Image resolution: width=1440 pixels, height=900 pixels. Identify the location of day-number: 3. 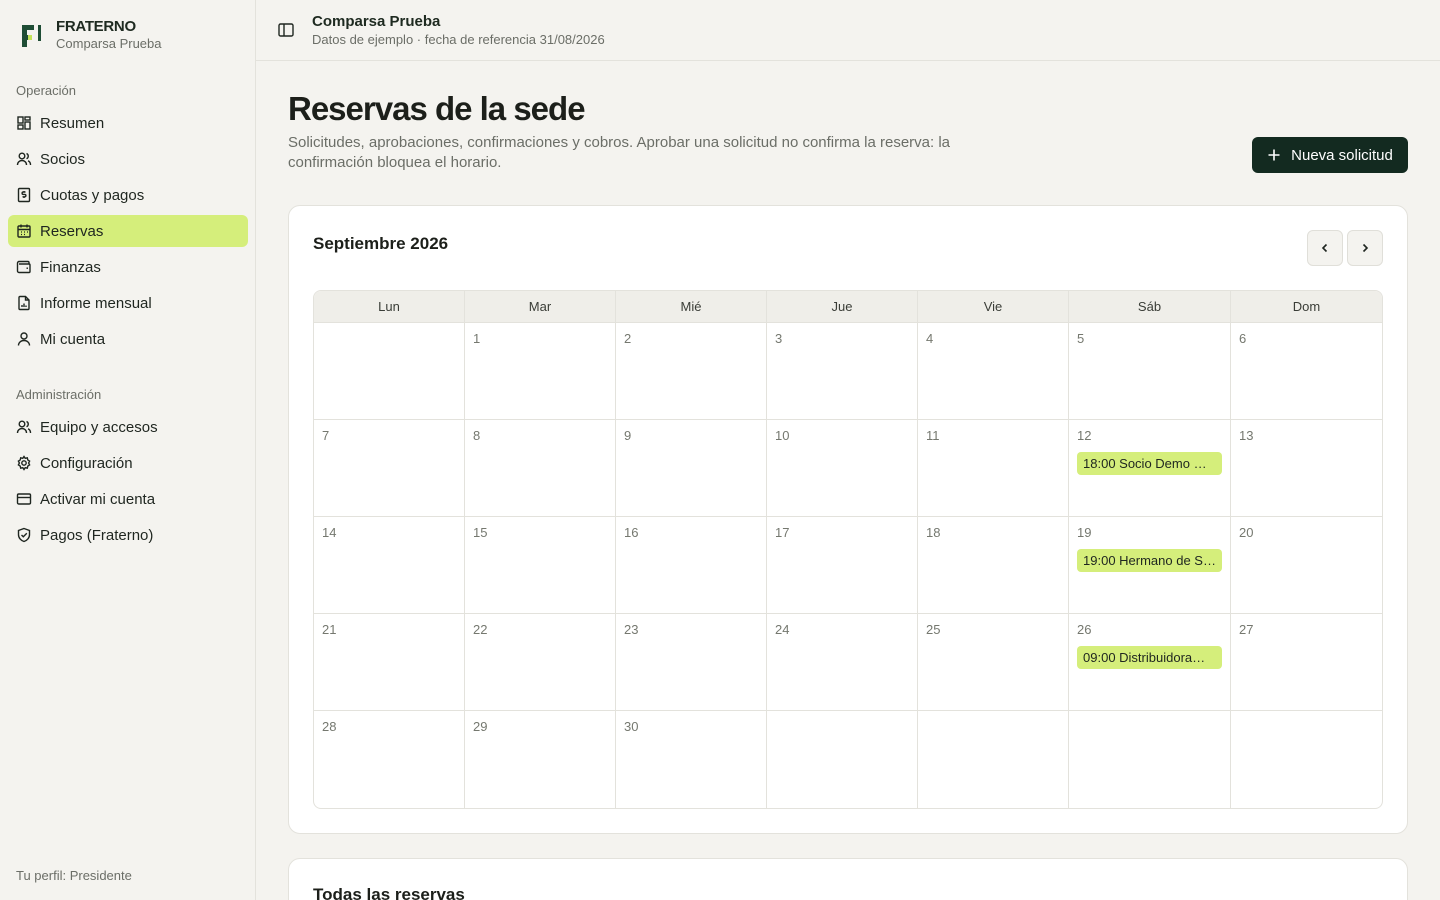
(779, 338).